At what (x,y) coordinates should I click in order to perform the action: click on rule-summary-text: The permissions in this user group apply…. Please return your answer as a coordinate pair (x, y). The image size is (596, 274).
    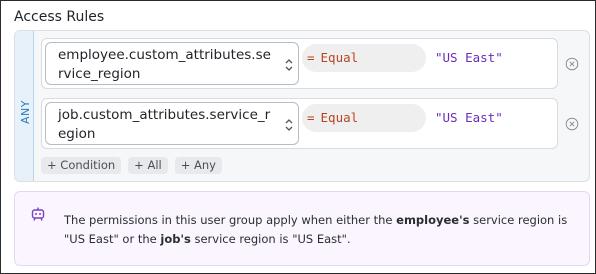
    Looking at the image, I should click on (316, 229).